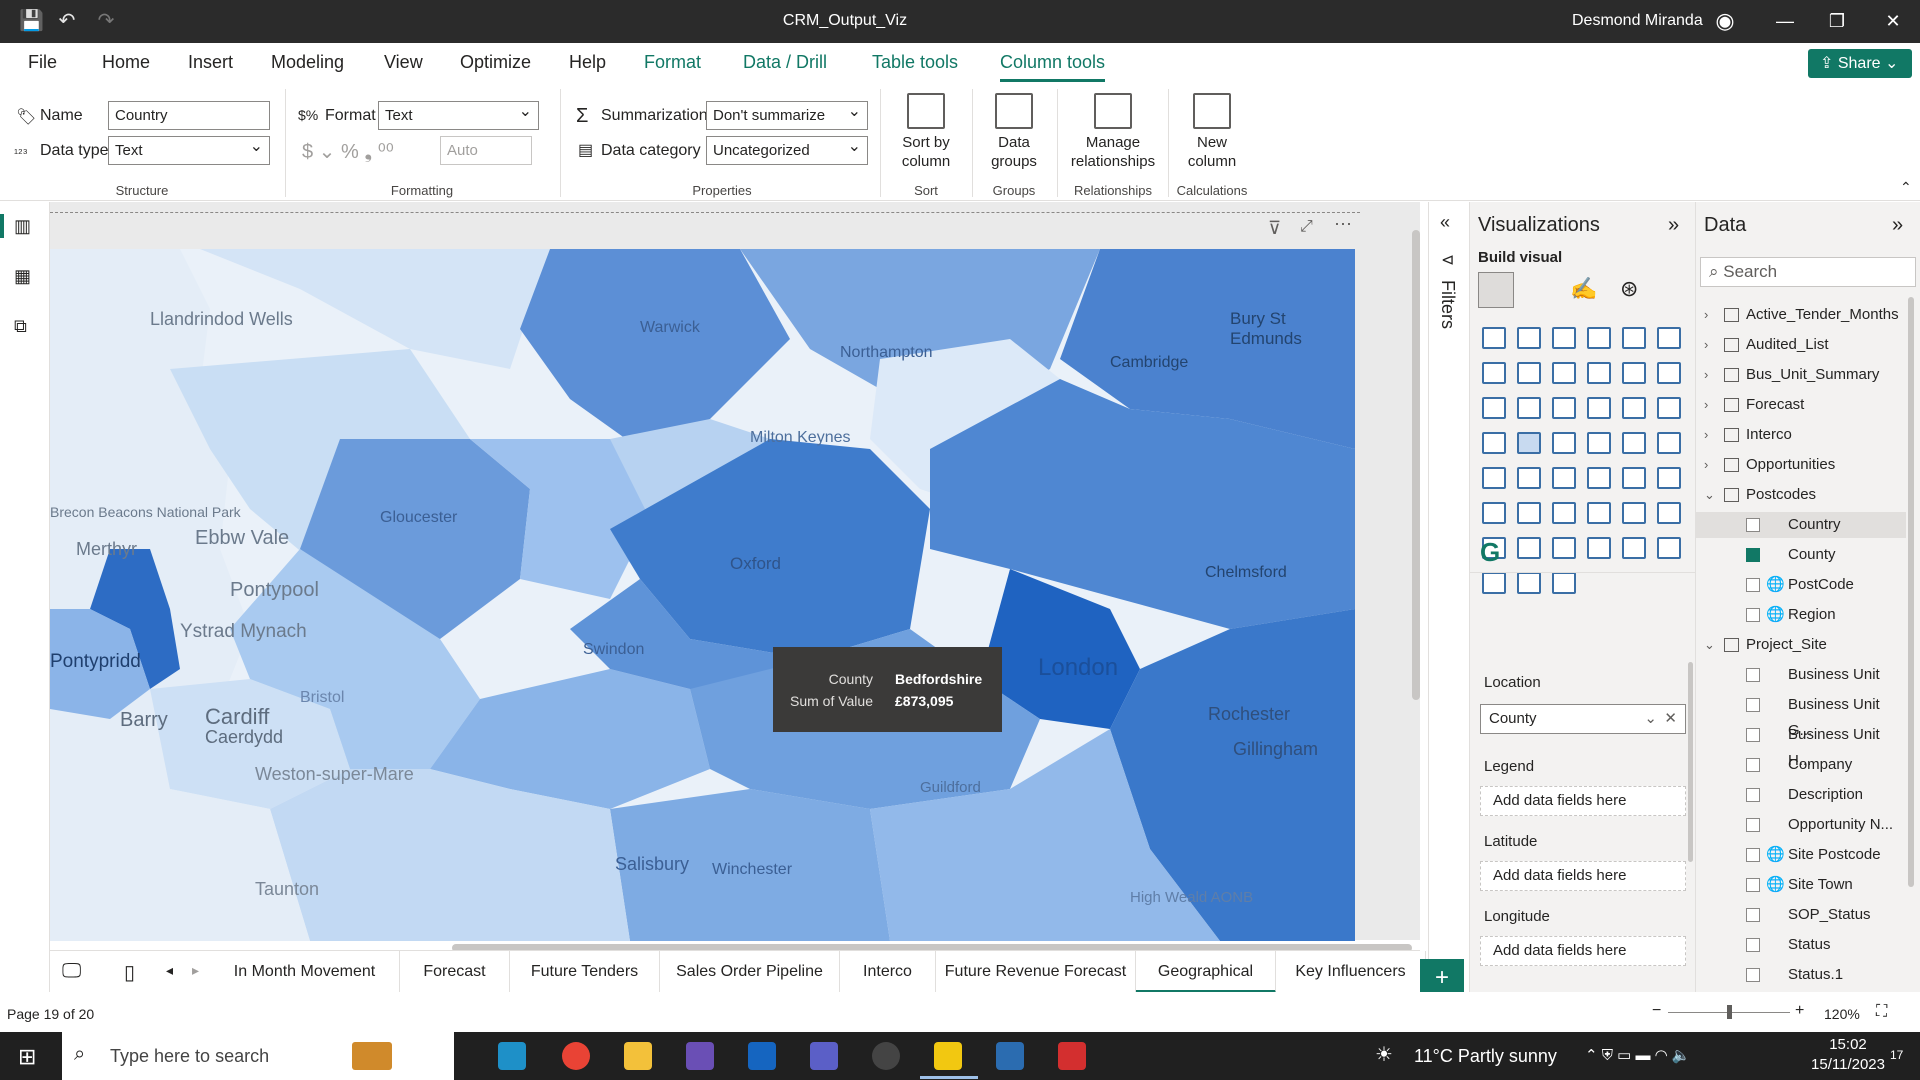  What do you see at coordinates (1638, 1055) in the screenshot?
I see `tray-icons: ⌃ ⛨ ▭ ▬ ◠ 🔈` at bounding box center [1638, 1055].